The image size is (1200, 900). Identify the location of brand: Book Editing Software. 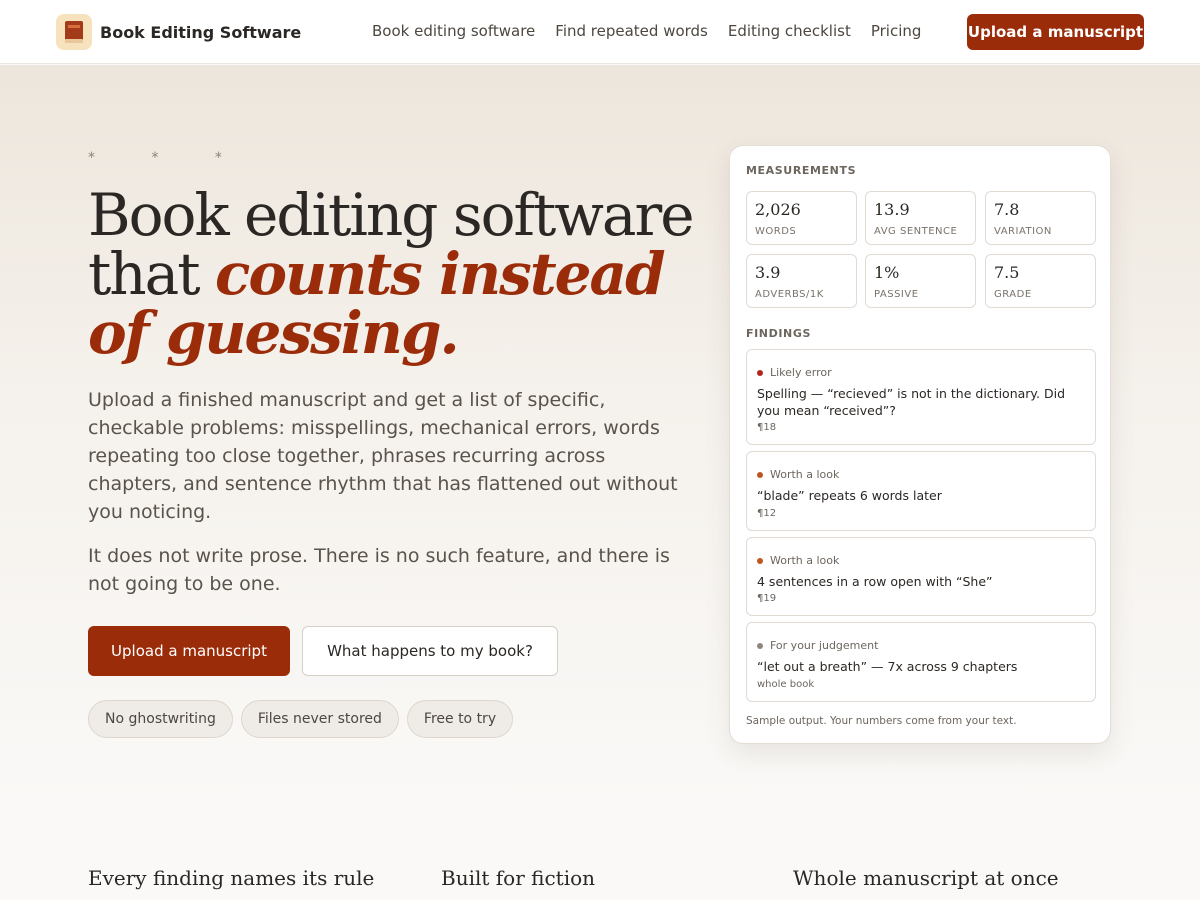
(178, 32).